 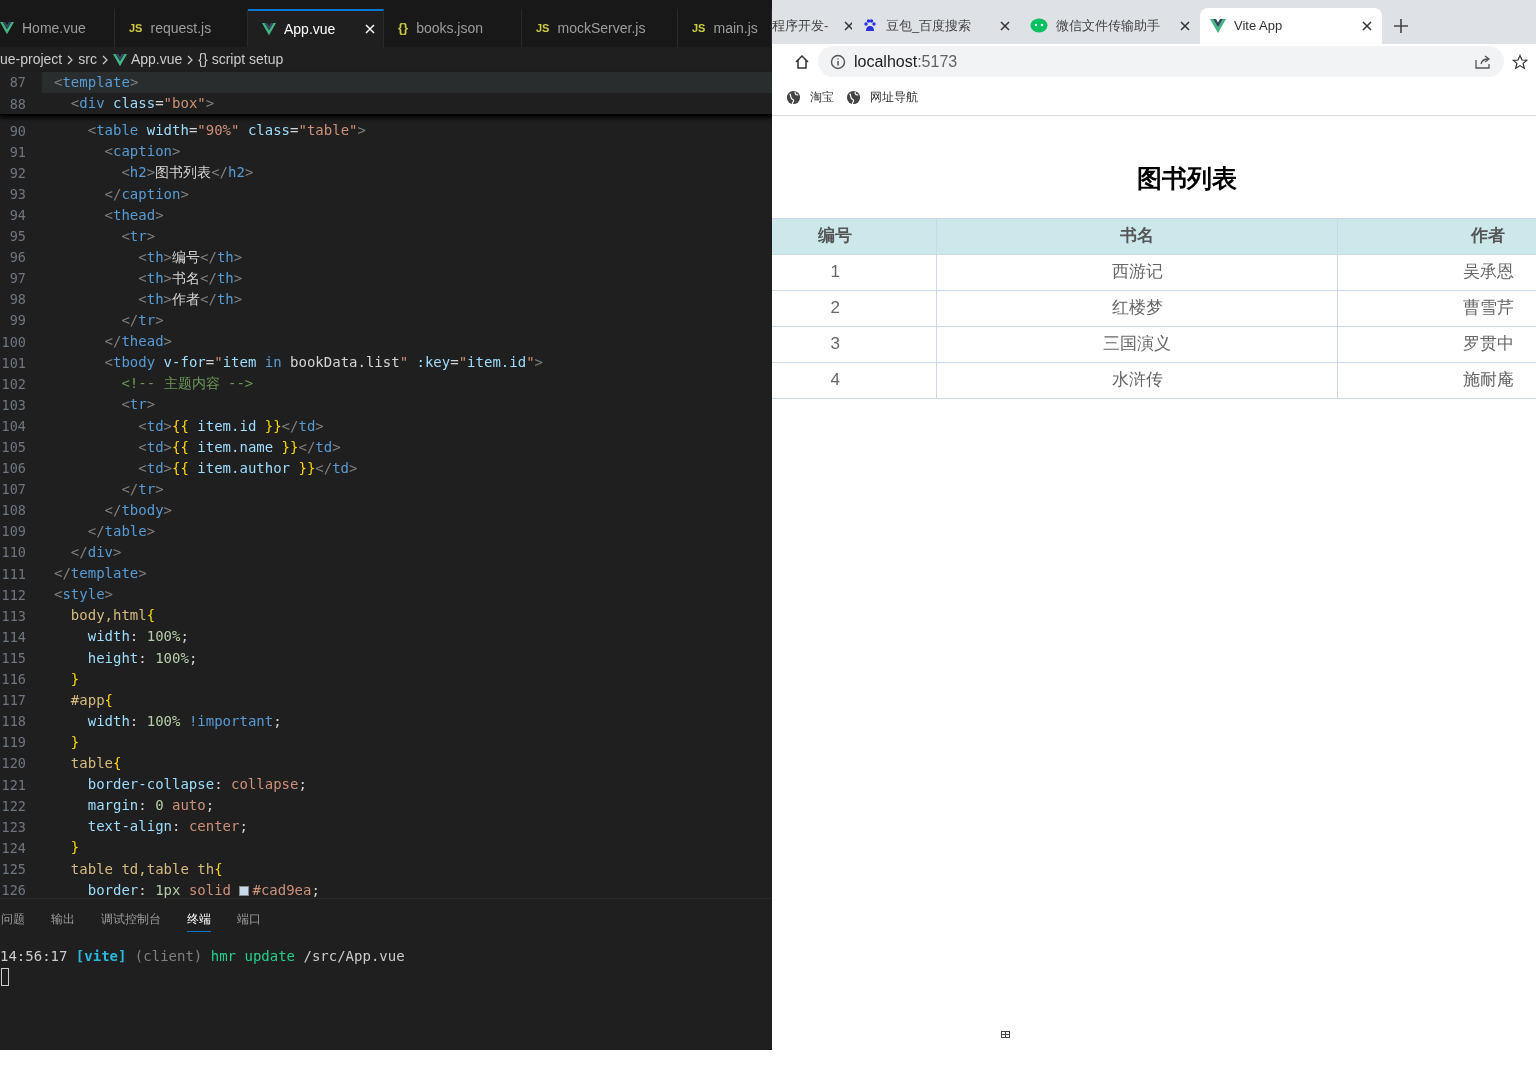 I want to click on terminal-output: 14:56:17 [vite] (client) hmr update /src/App.vue, so click(x=203, y=956).